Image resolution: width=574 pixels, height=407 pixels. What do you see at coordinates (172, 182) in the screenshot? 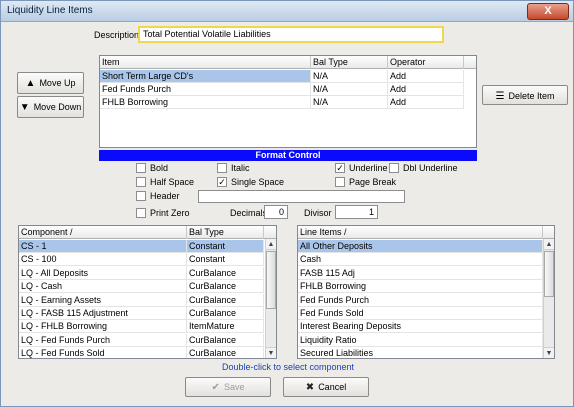
I see `half-space-label: Half Space` at bounding box center [172, 182].